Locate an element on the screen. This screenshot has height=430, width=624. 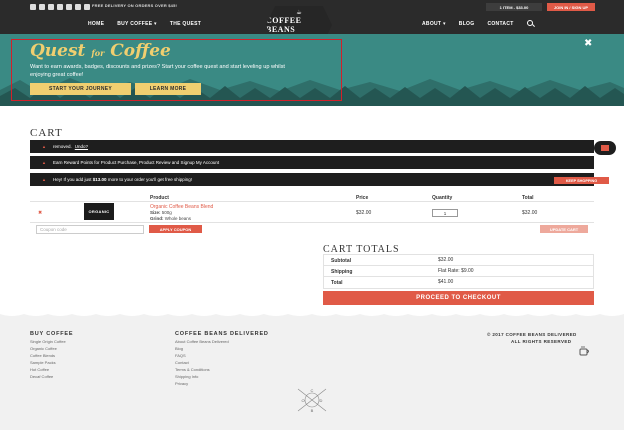
nav-about: ABOUT ▾ is located at coordinates (434, 24).